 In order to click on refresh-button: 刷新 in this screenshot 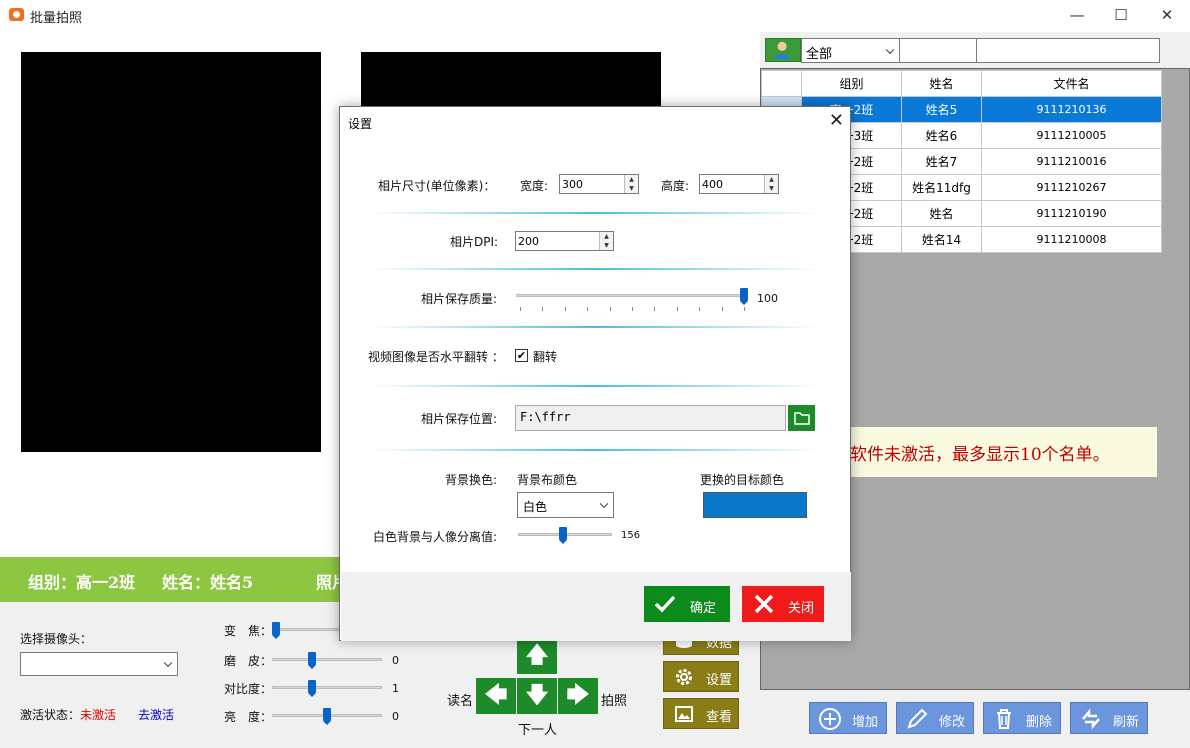, I will do `click(1109, 718)`.